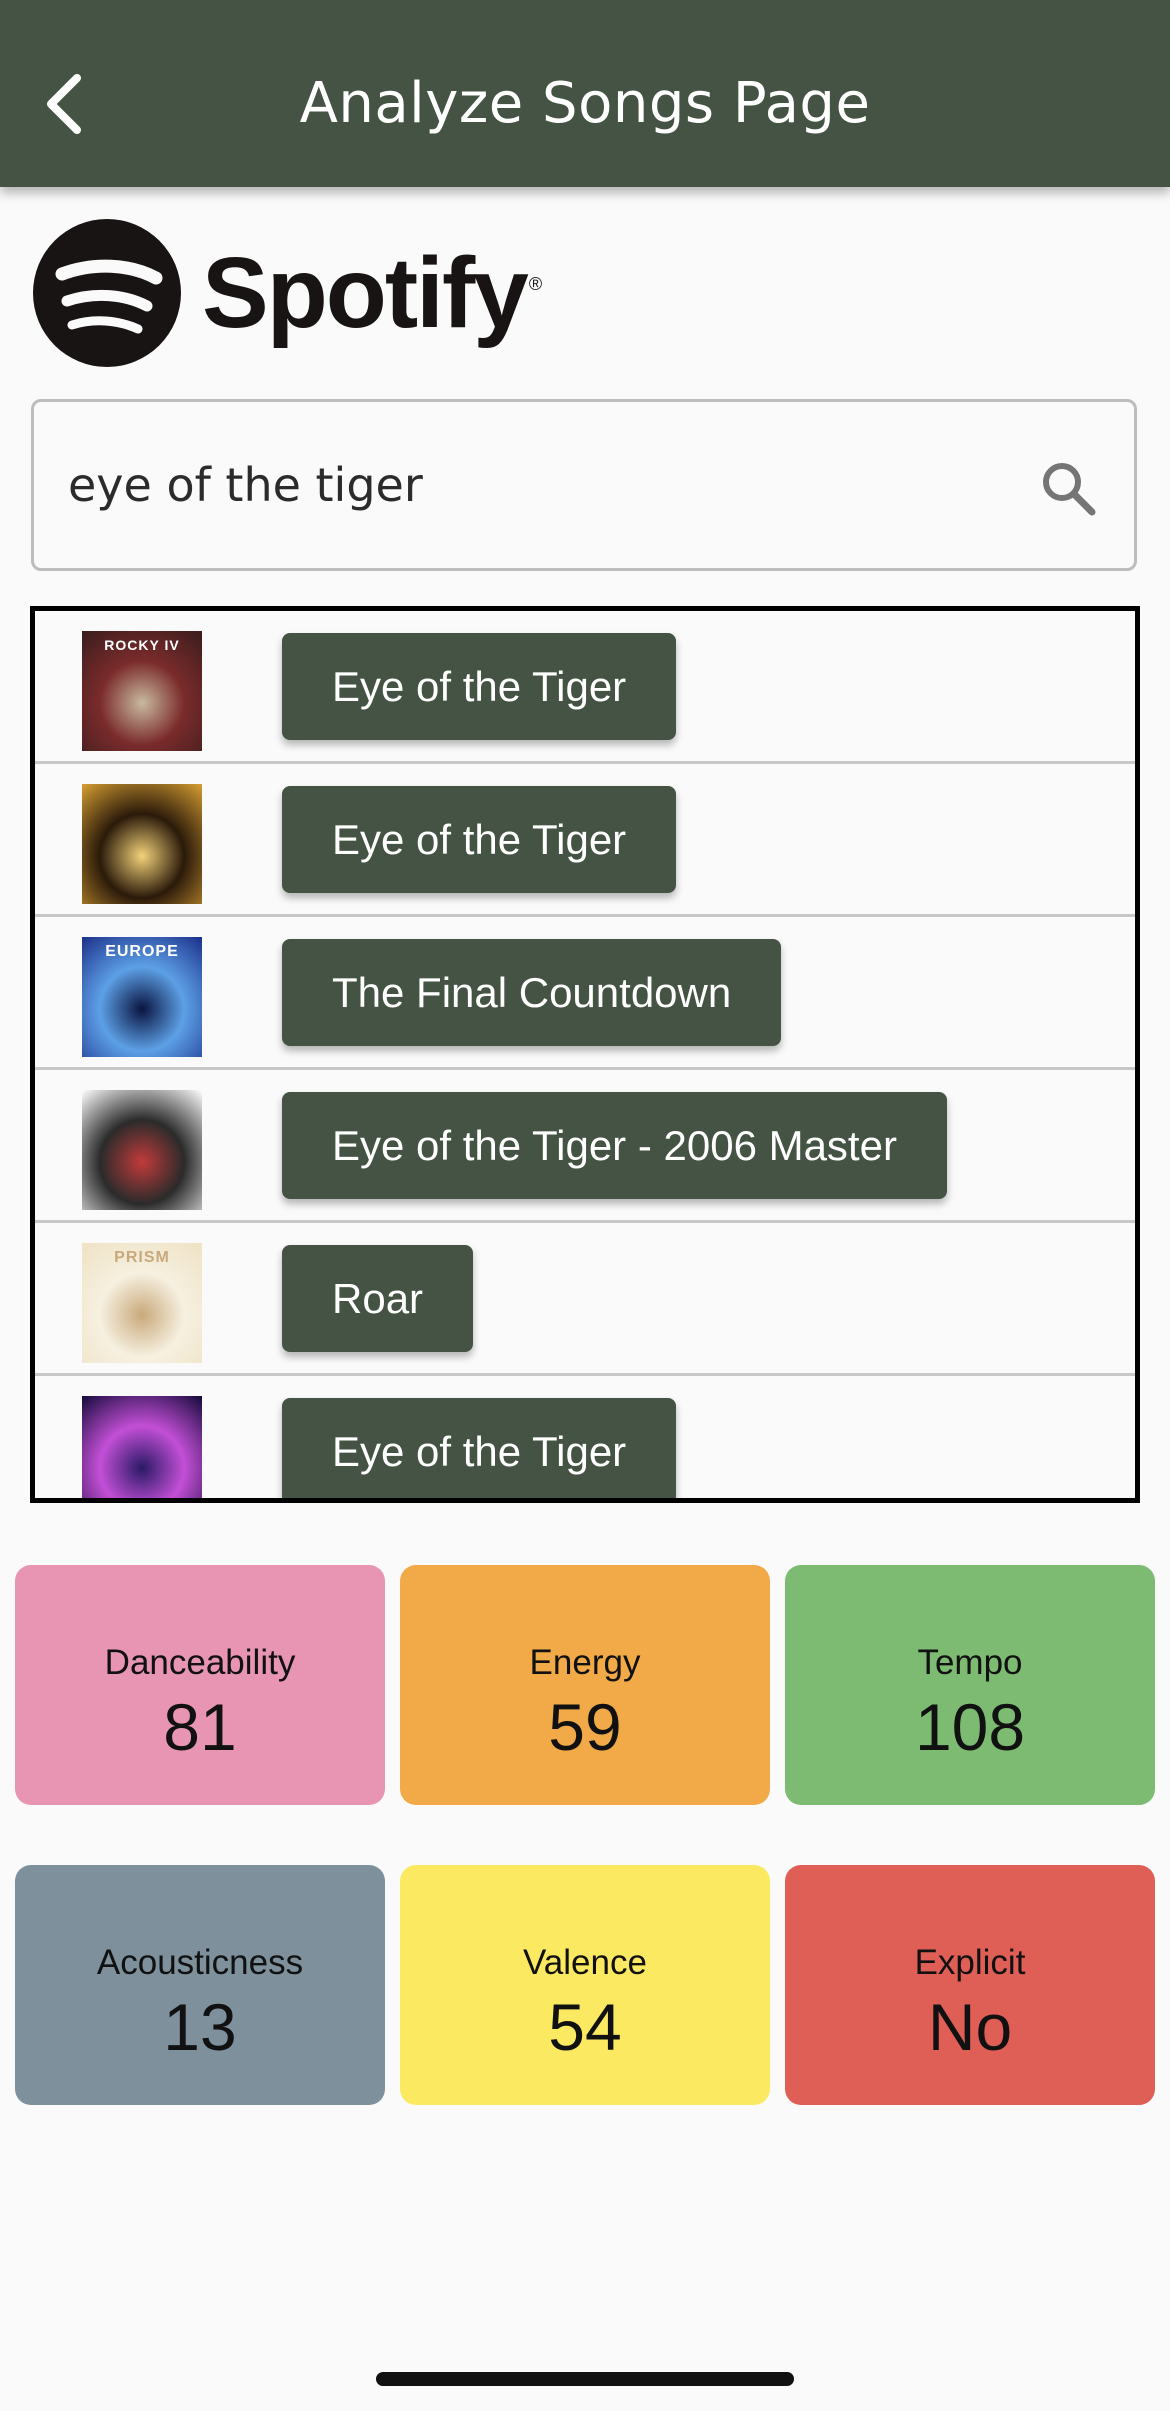 This screenshot has width=1170, height=2411. I want to click on app-bar: Analyze Songs Page, so click(585, 93).